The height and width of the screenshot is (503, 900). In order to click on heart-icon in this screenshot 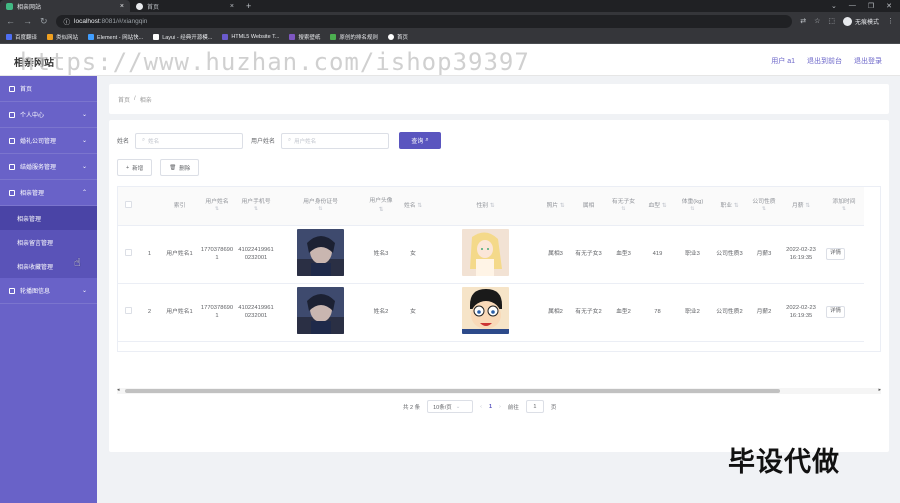, I will do `click(12, 192)`.